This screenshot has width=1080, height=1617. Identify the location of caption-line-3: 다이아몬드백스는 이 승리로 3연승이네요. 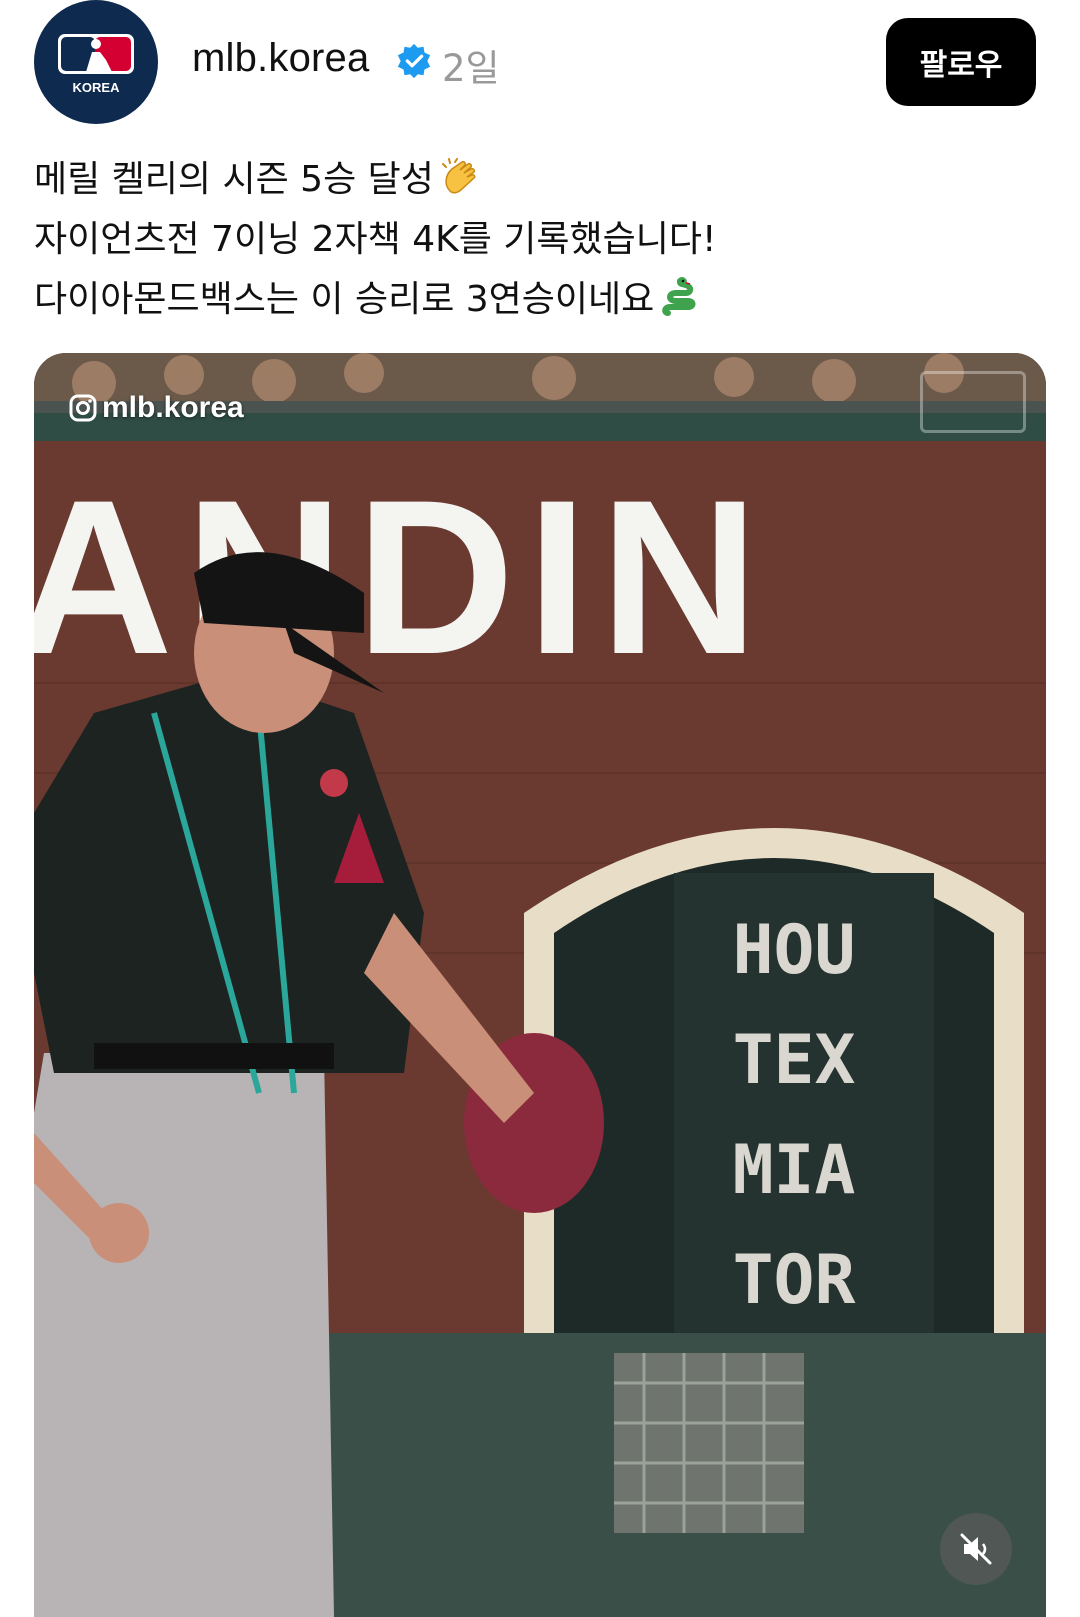
(539, 300).